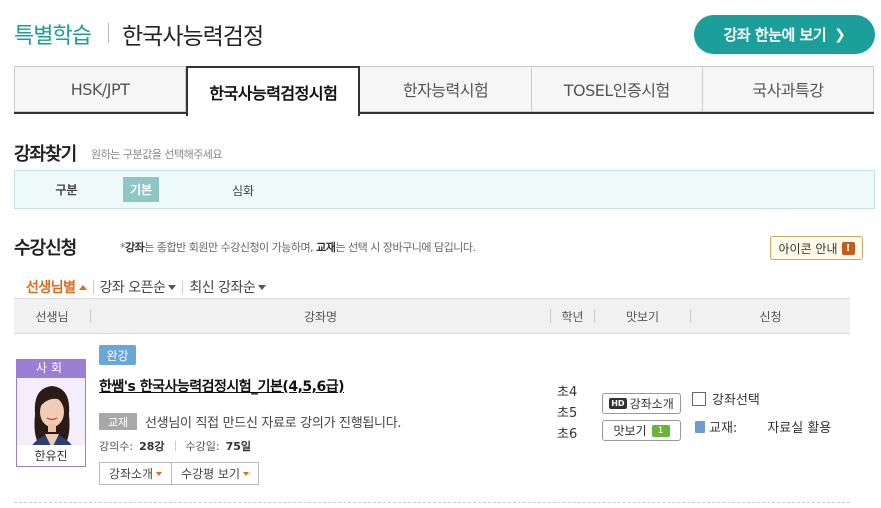 Image resolution: width=881 pixels, height=508 pixels. Describe the element at coordinates (51, 288) in the screenshot. I see `sort-by-teacher-label: 선생님별` at that location.